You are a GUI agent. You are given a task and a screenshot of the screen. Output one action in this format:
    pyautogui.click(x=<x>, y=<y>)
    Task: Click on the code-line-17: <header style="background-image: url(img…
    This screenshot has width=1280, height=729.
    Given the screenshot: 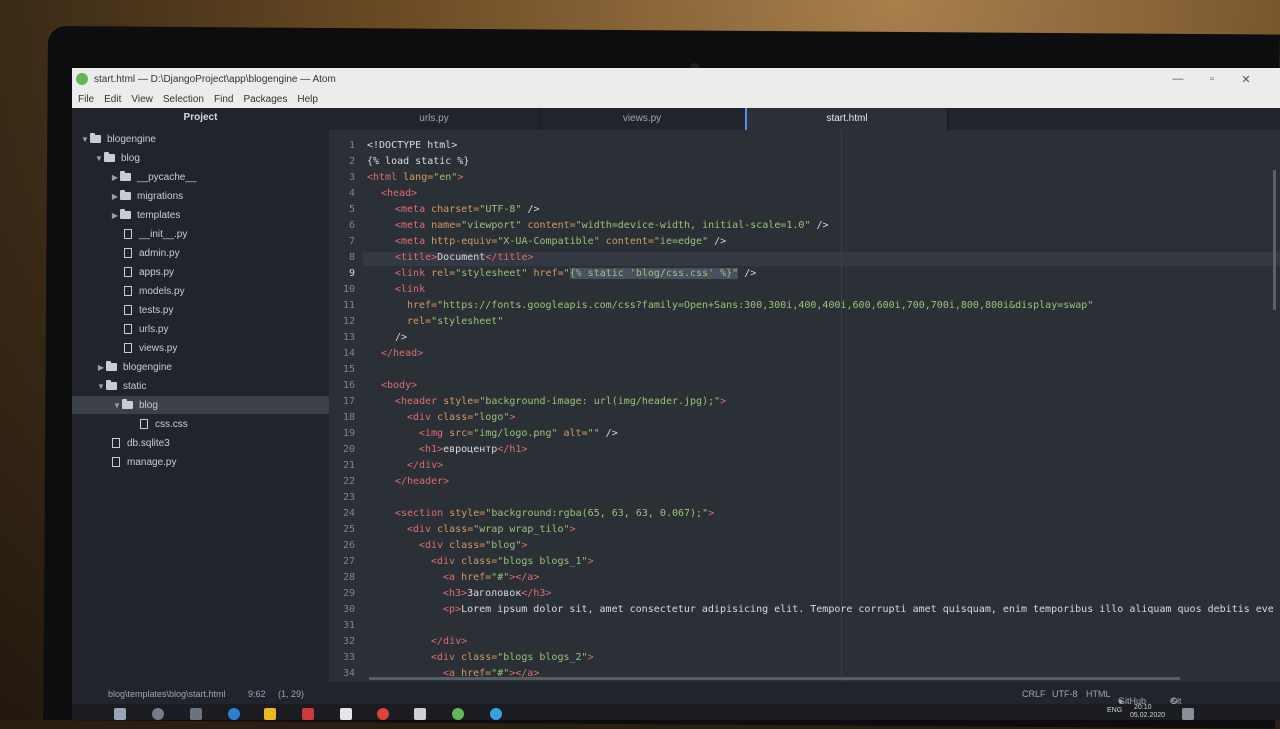 What is the action you would take?
    pyautogui.click(x=561, y=401)
    